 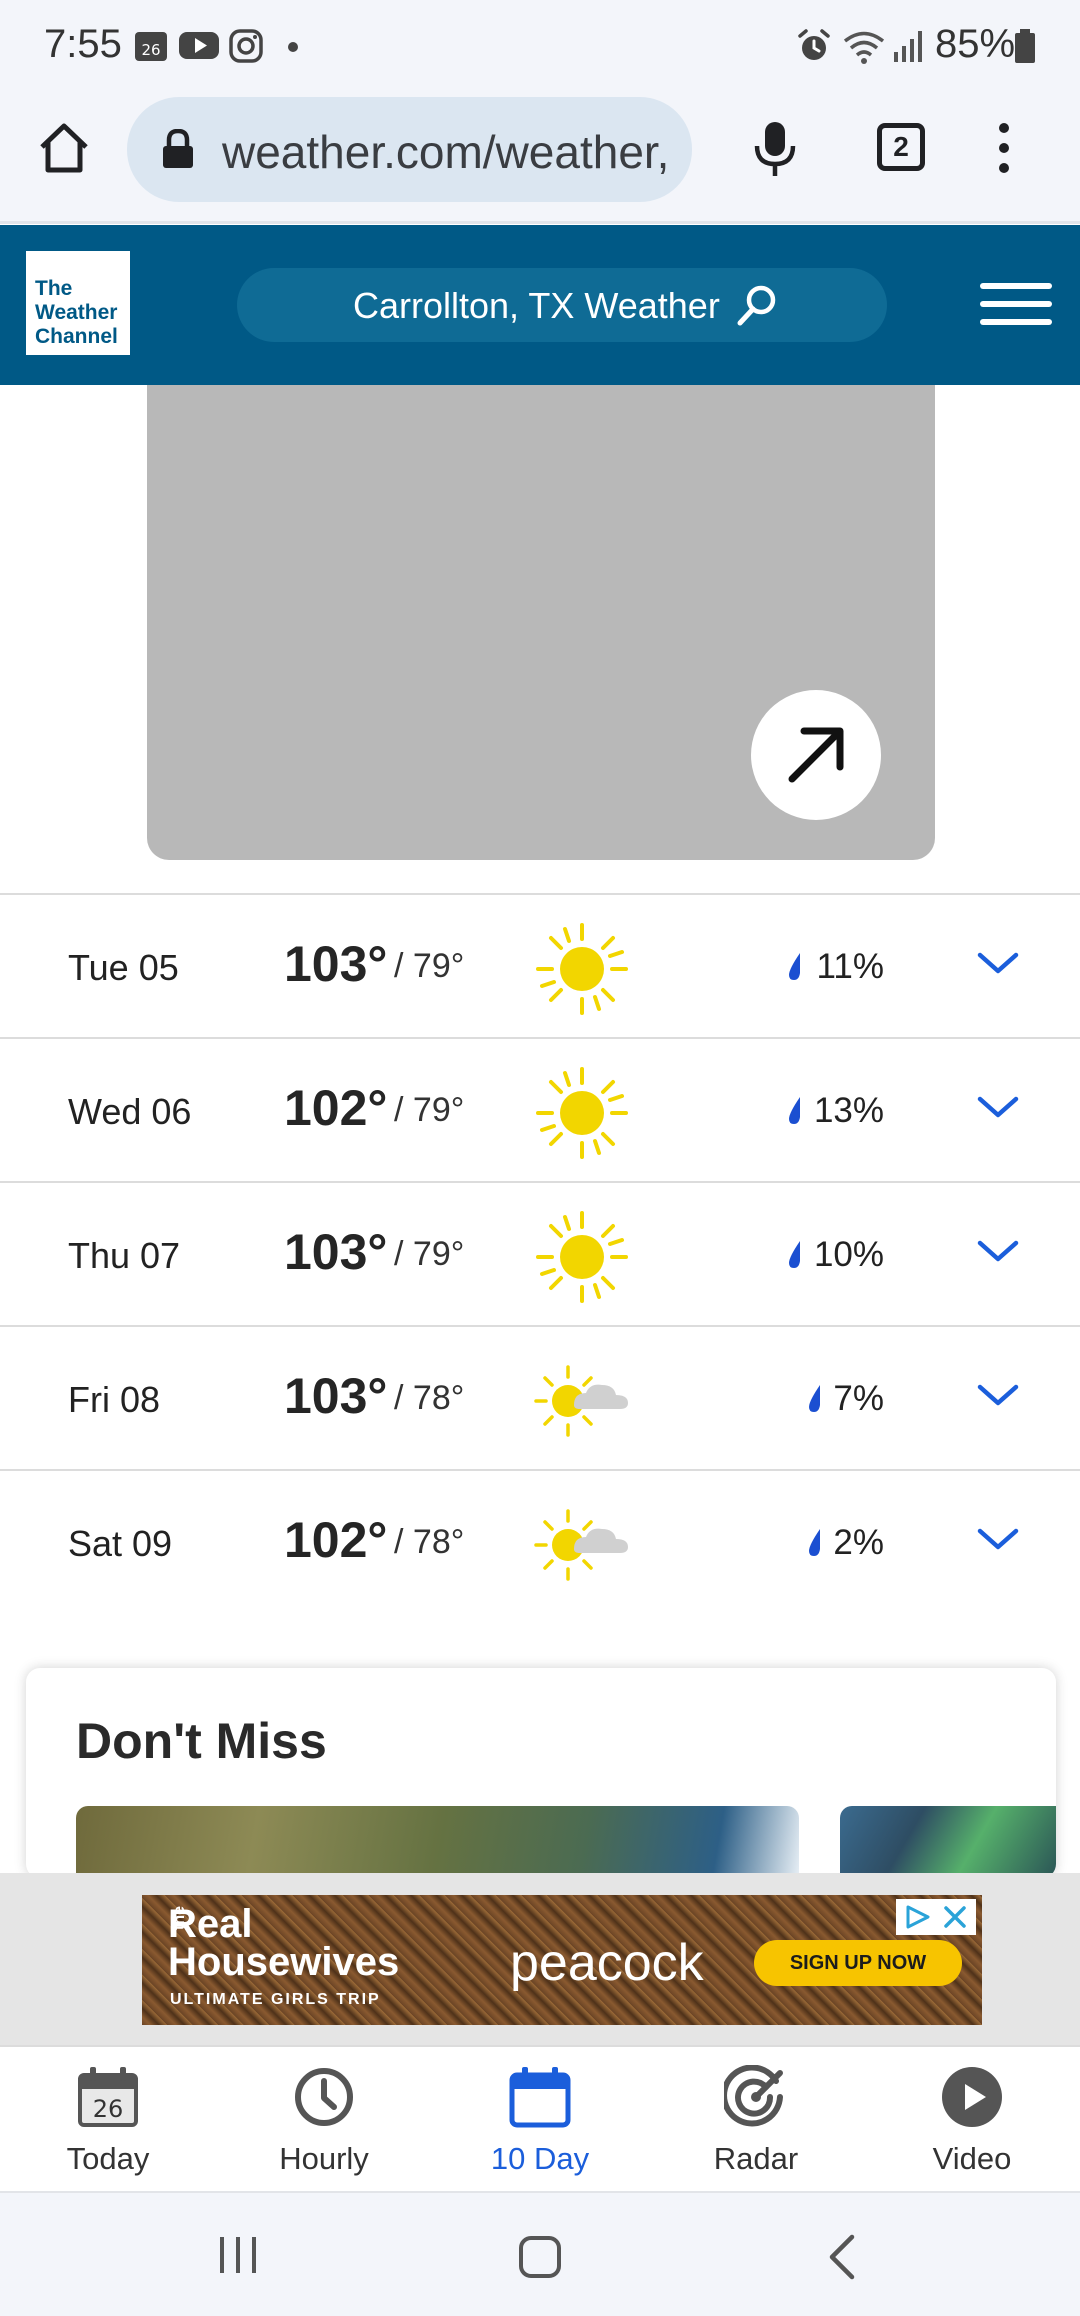 I want to click on media-placeholder, so click(x=541, y=622).